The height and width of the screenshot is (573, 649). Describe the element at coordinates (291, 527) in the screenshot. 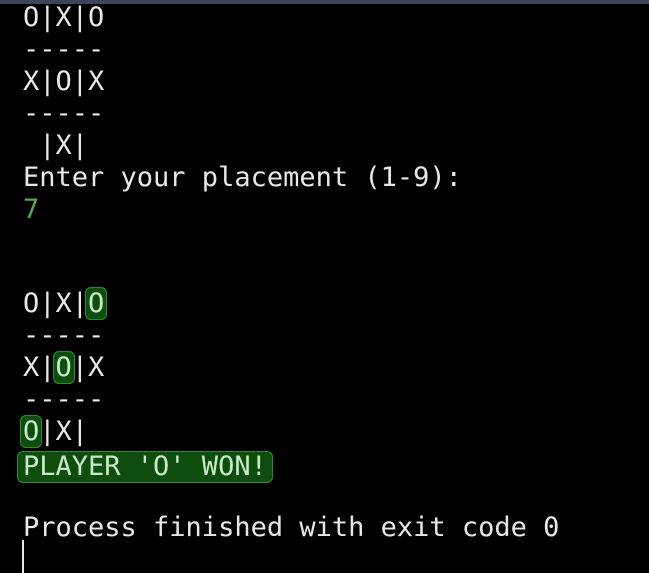

I see `process-exit-message: Process finished with exit code 0` at that location.